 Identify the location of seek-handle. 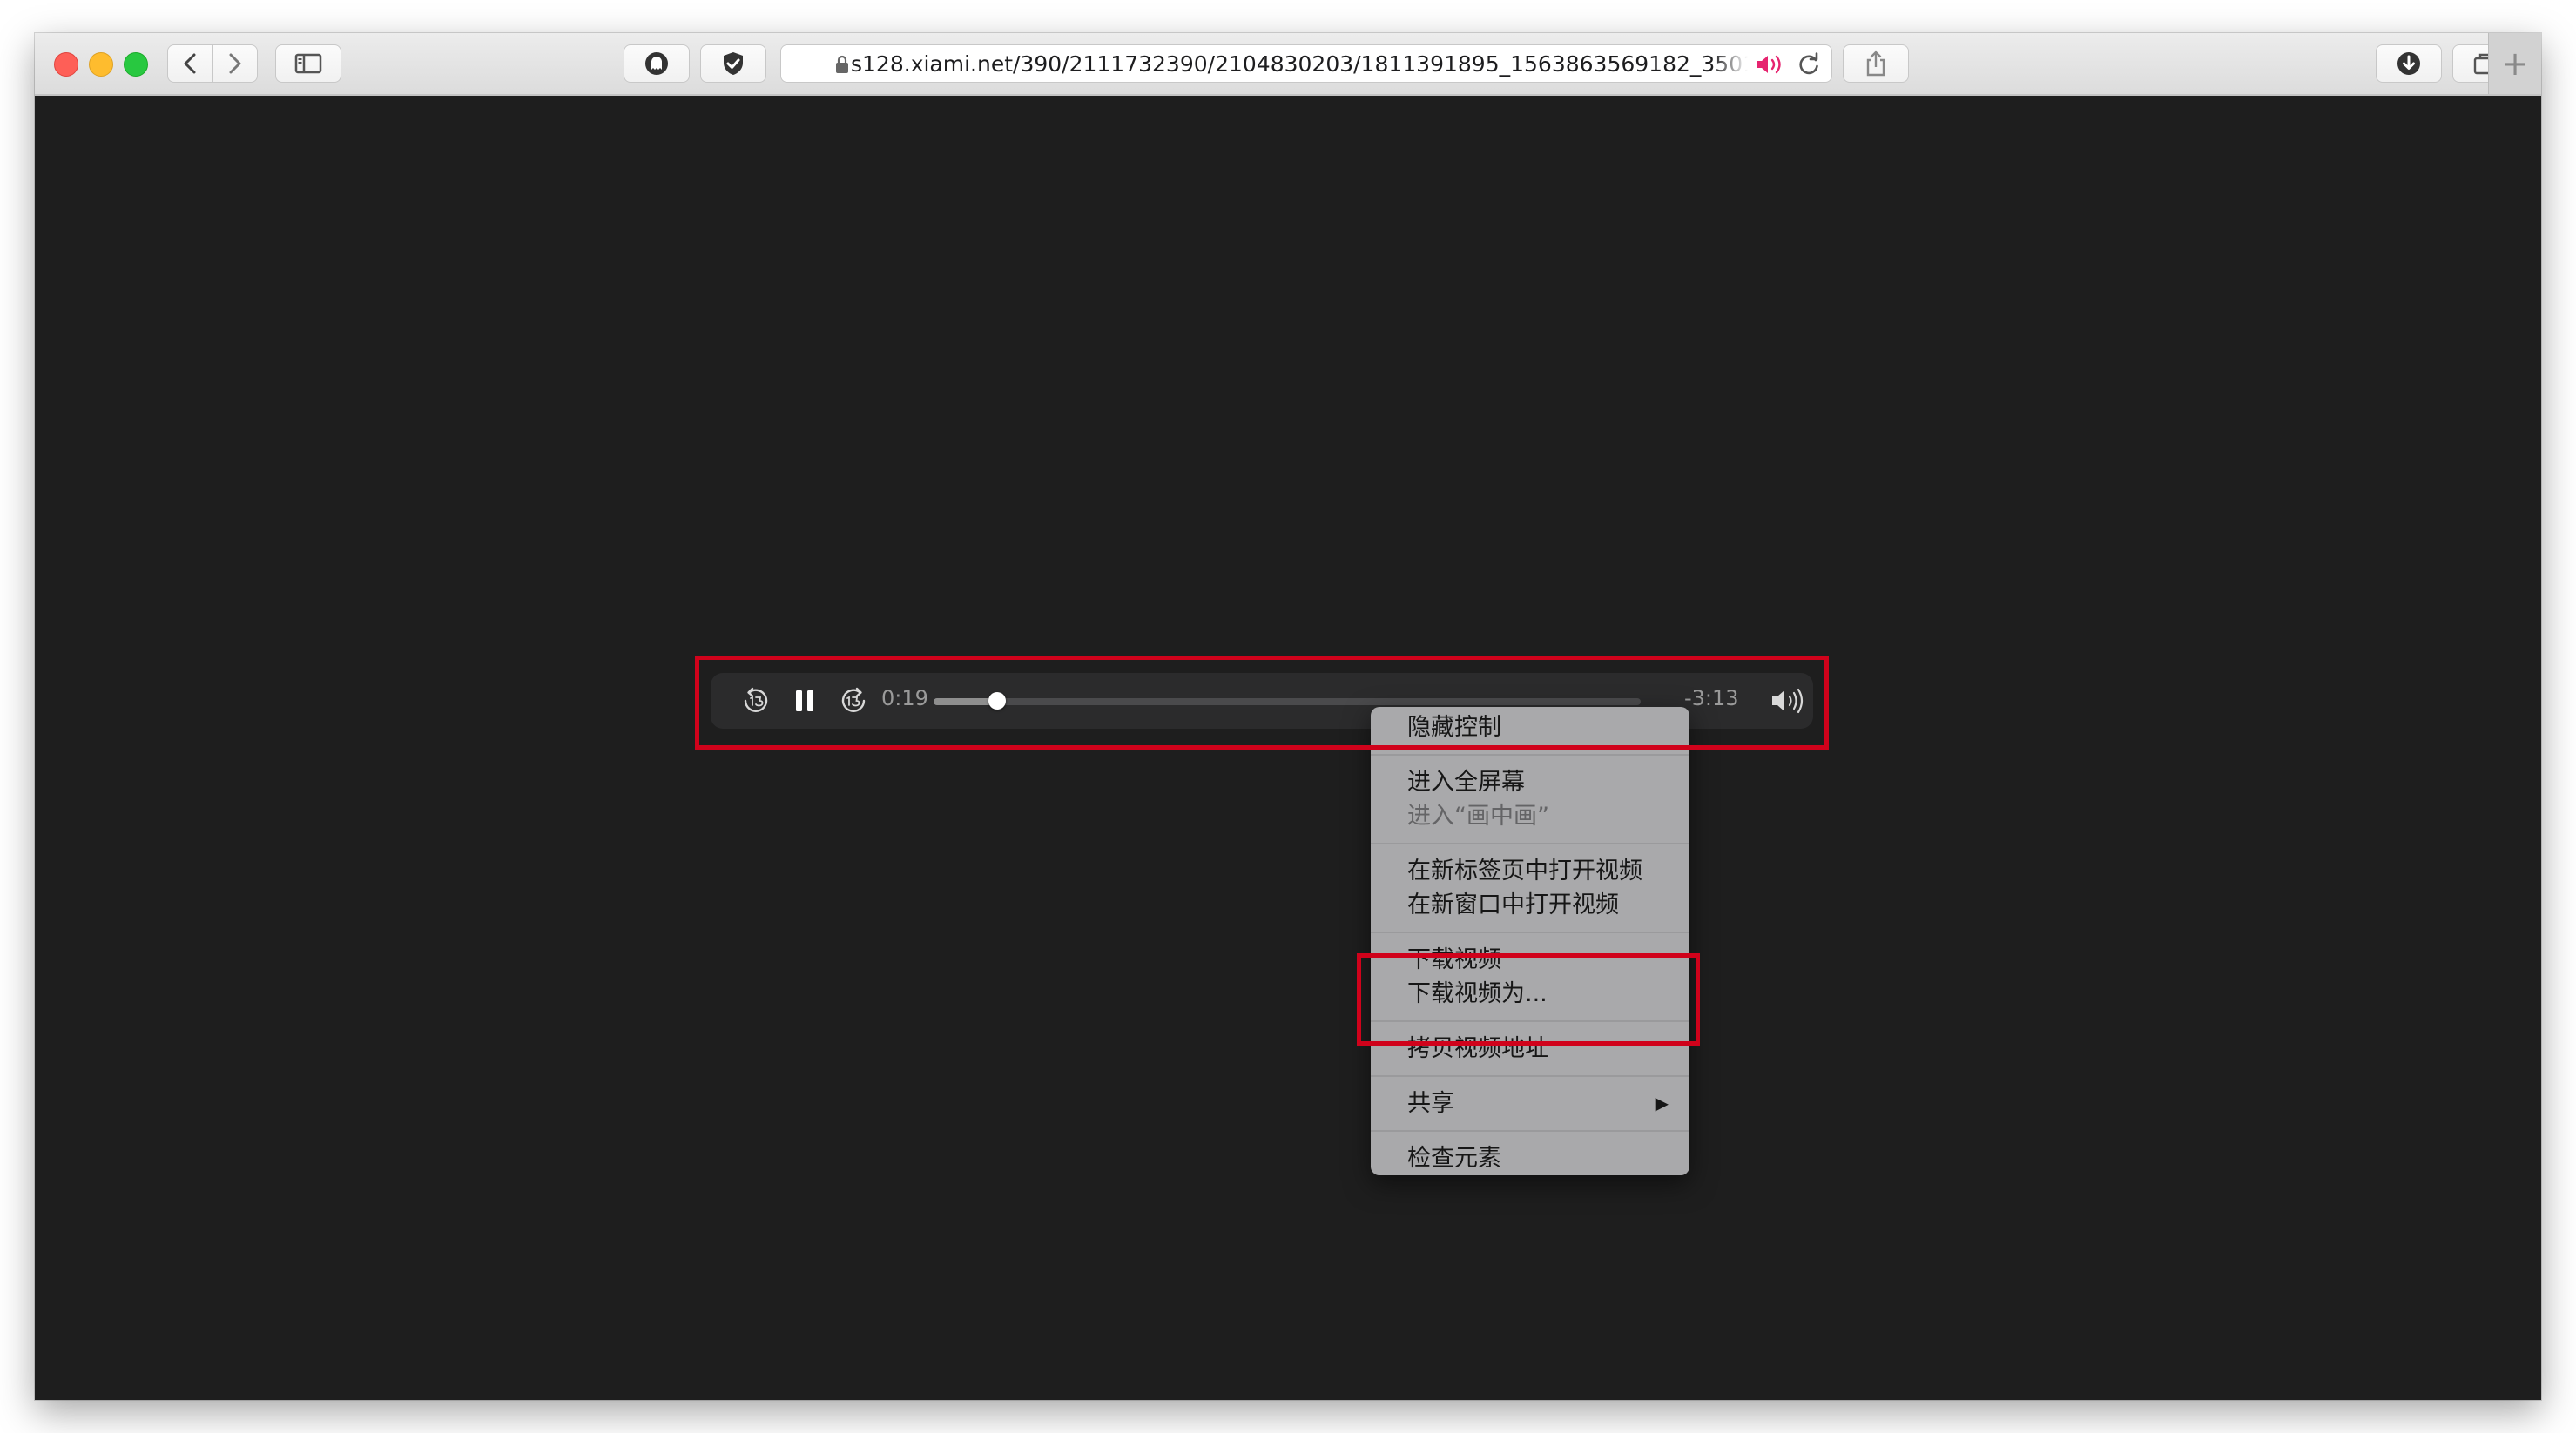
(997, 701).